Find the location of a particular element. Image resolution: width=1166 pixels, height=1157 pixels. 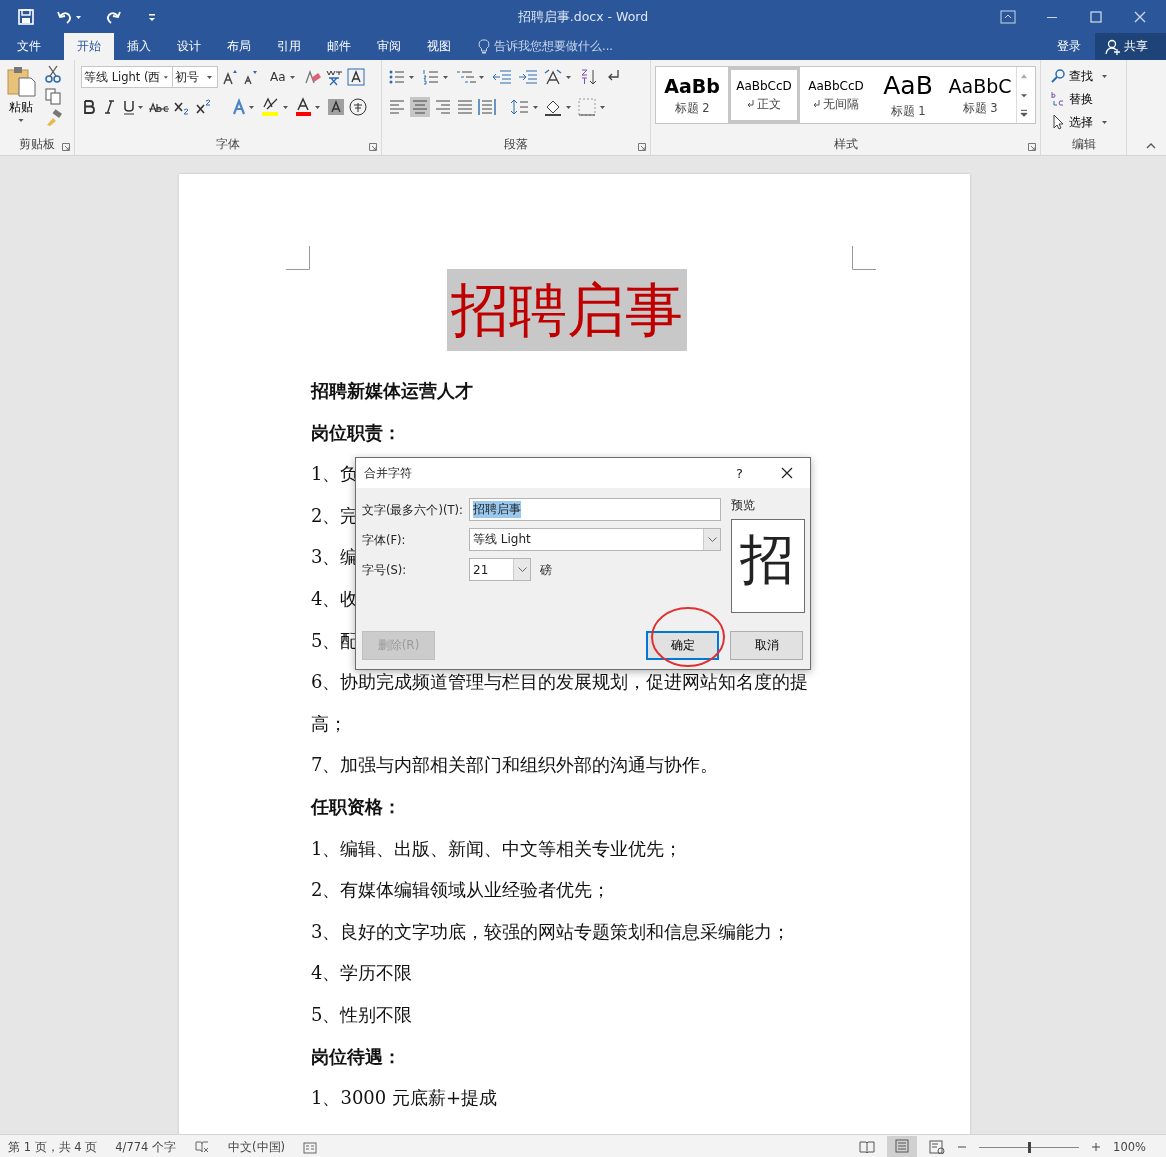

read-mode-icon is located at coordinates (867, 1147).